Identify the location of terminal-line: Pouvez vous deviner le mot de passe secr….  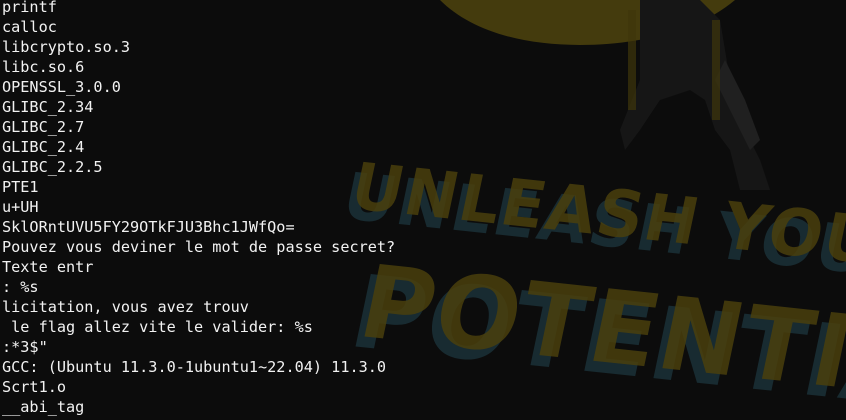
(199, 247).